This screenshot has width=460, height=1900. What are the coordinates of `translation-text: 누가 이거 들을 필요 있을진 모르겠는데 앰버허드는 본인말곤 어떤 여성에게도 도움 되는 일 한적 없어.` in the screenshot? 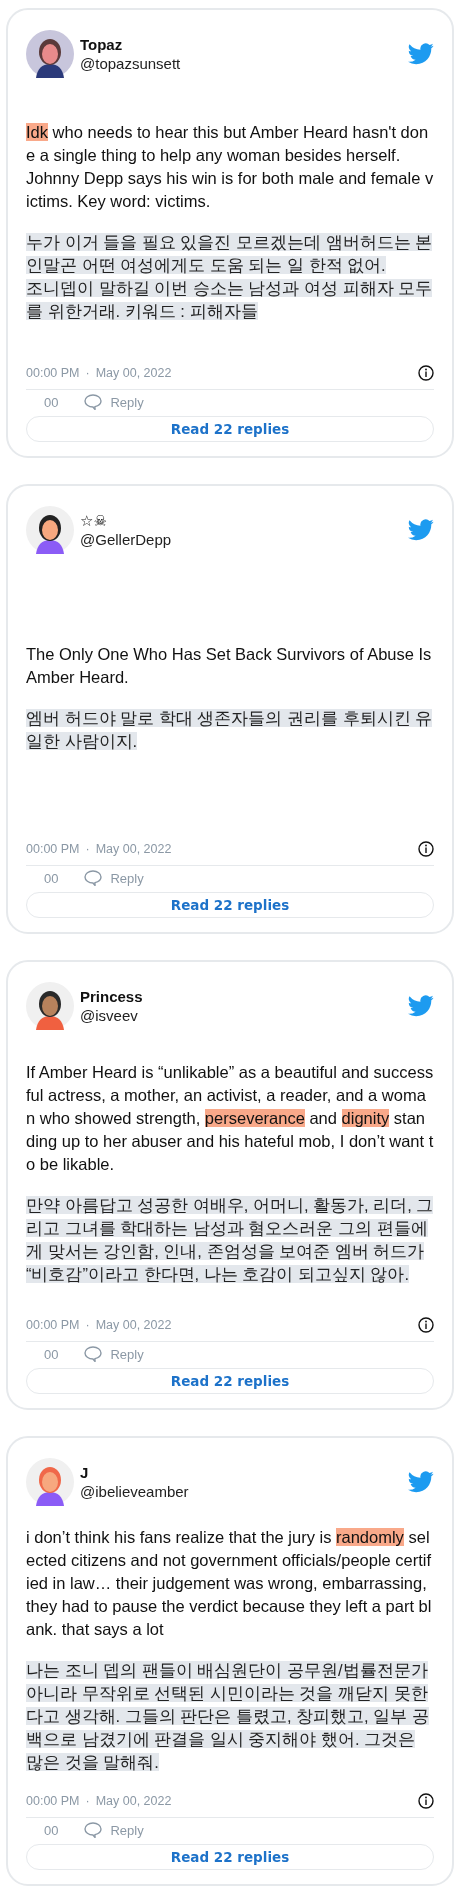 It's located at (230, 253).